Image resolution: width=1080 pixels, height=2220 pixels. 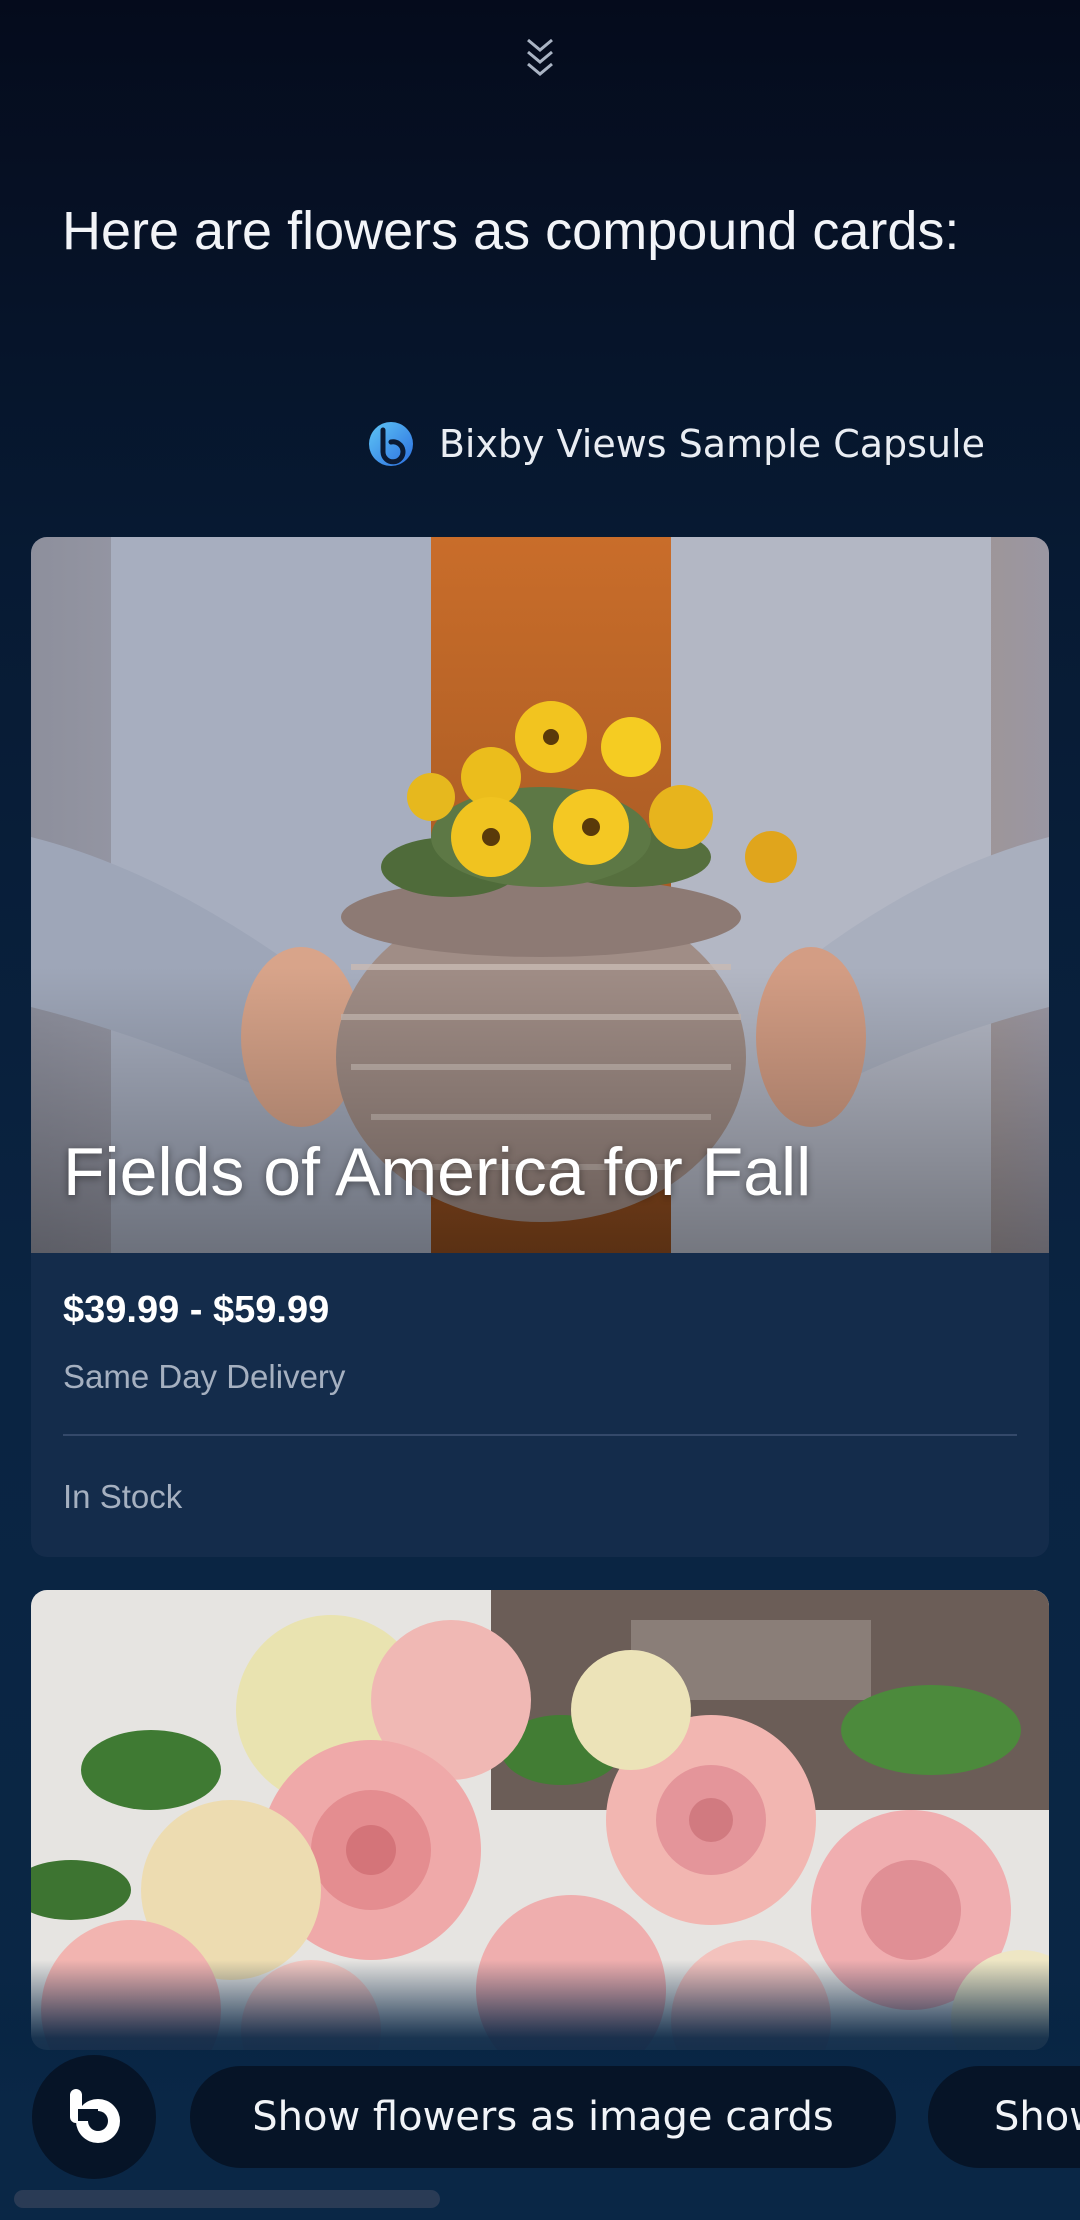 I want to click on bixby-voice-button, so click(x=94, y=2117).